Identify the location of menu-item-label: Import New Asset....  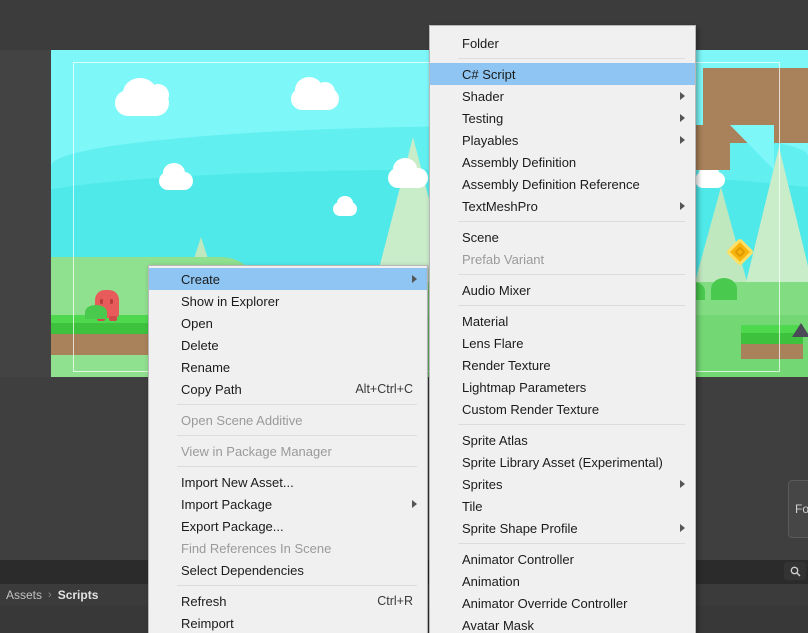
(237, 482).